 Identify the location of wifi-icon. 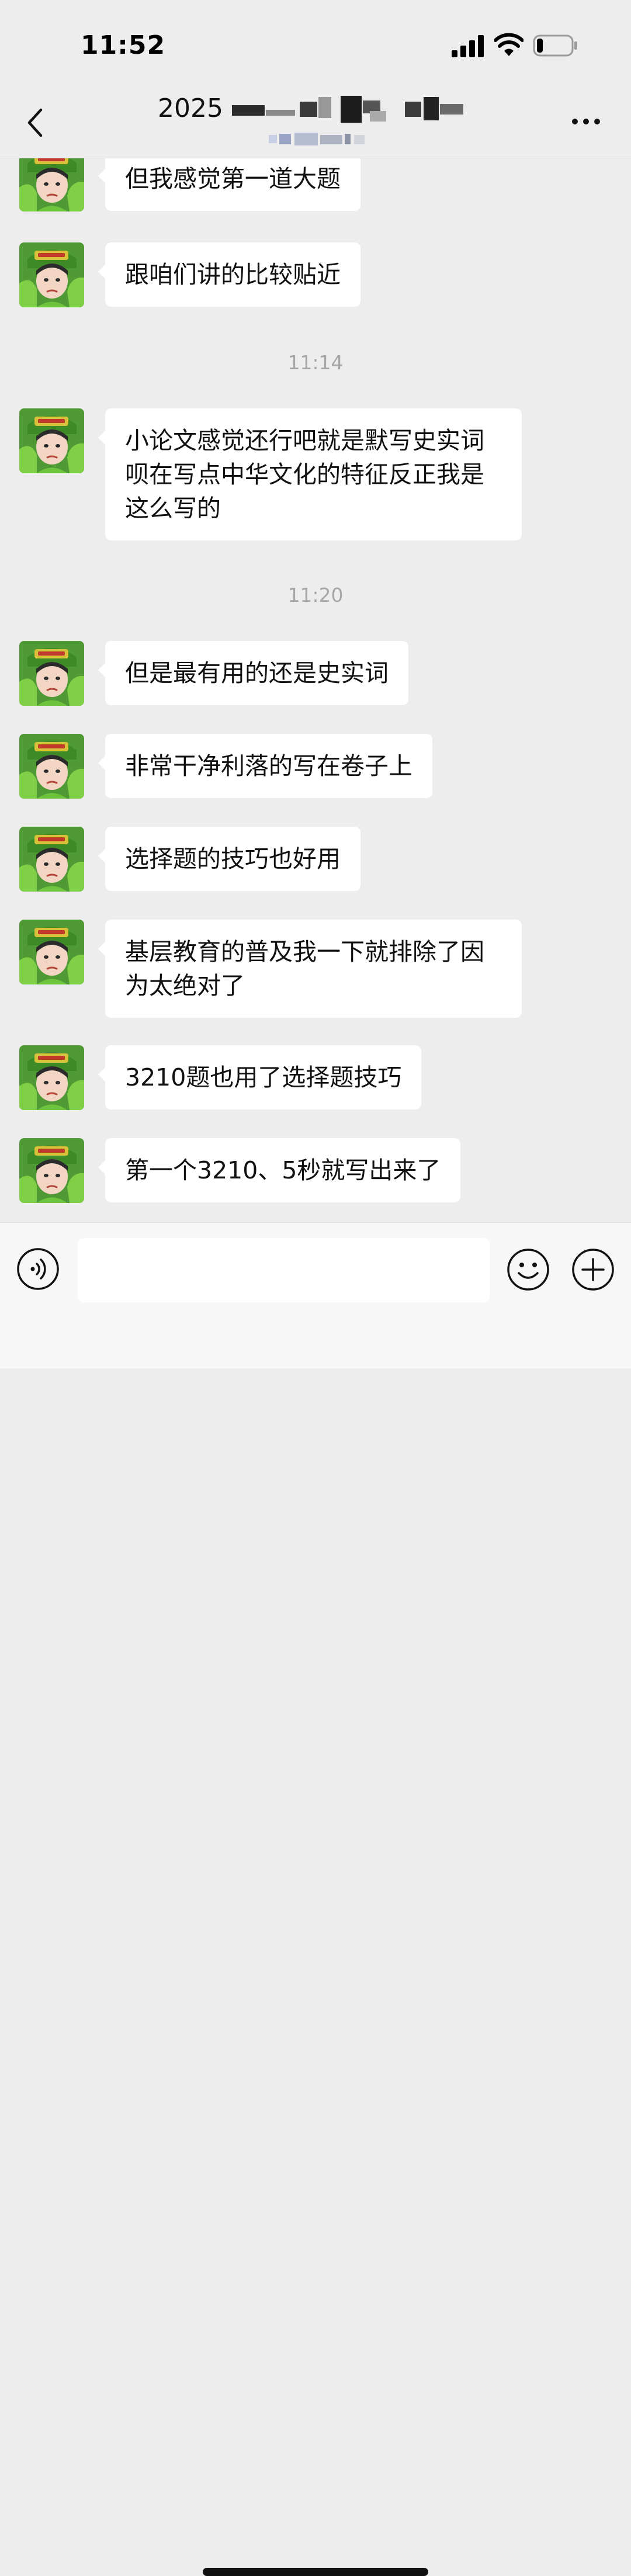
(508, 44).